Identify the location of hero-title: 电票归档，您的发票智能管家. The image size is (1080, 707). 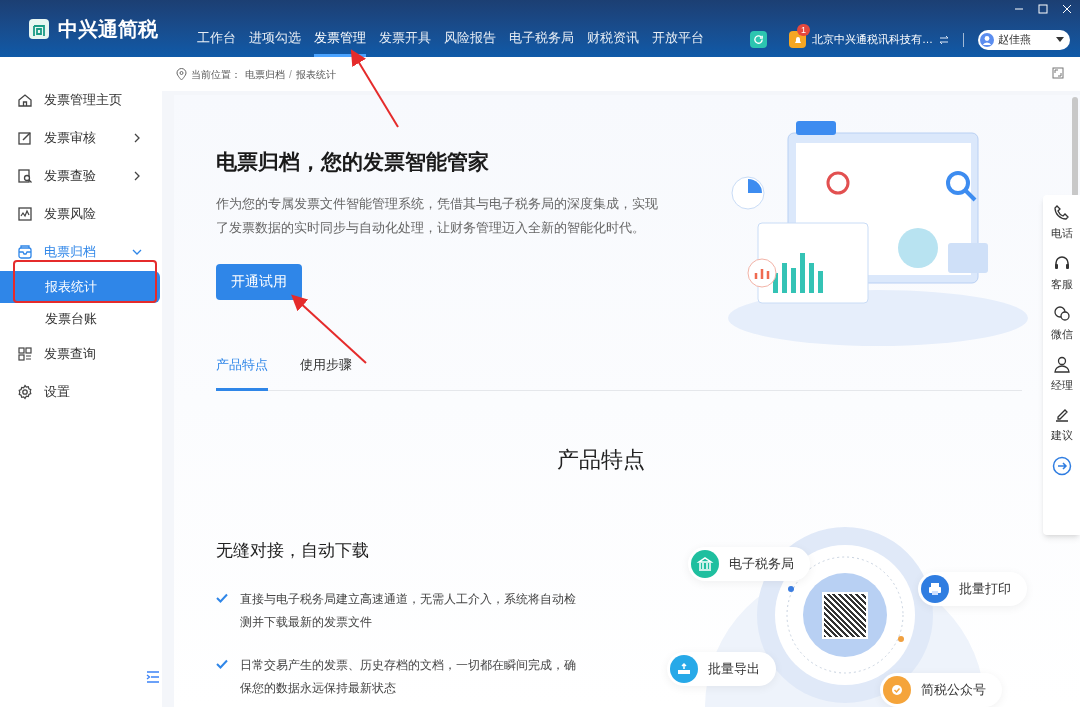
(353, 162).